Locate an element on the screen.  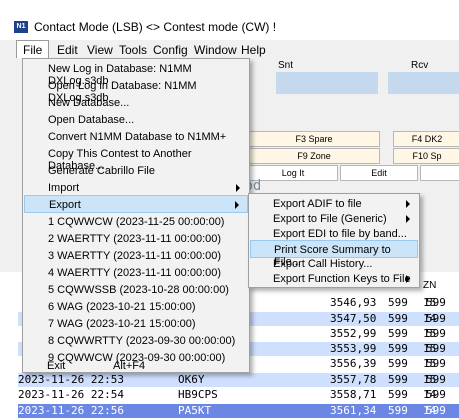
cell-call: PA5KT is located at coordinates (195, 410).